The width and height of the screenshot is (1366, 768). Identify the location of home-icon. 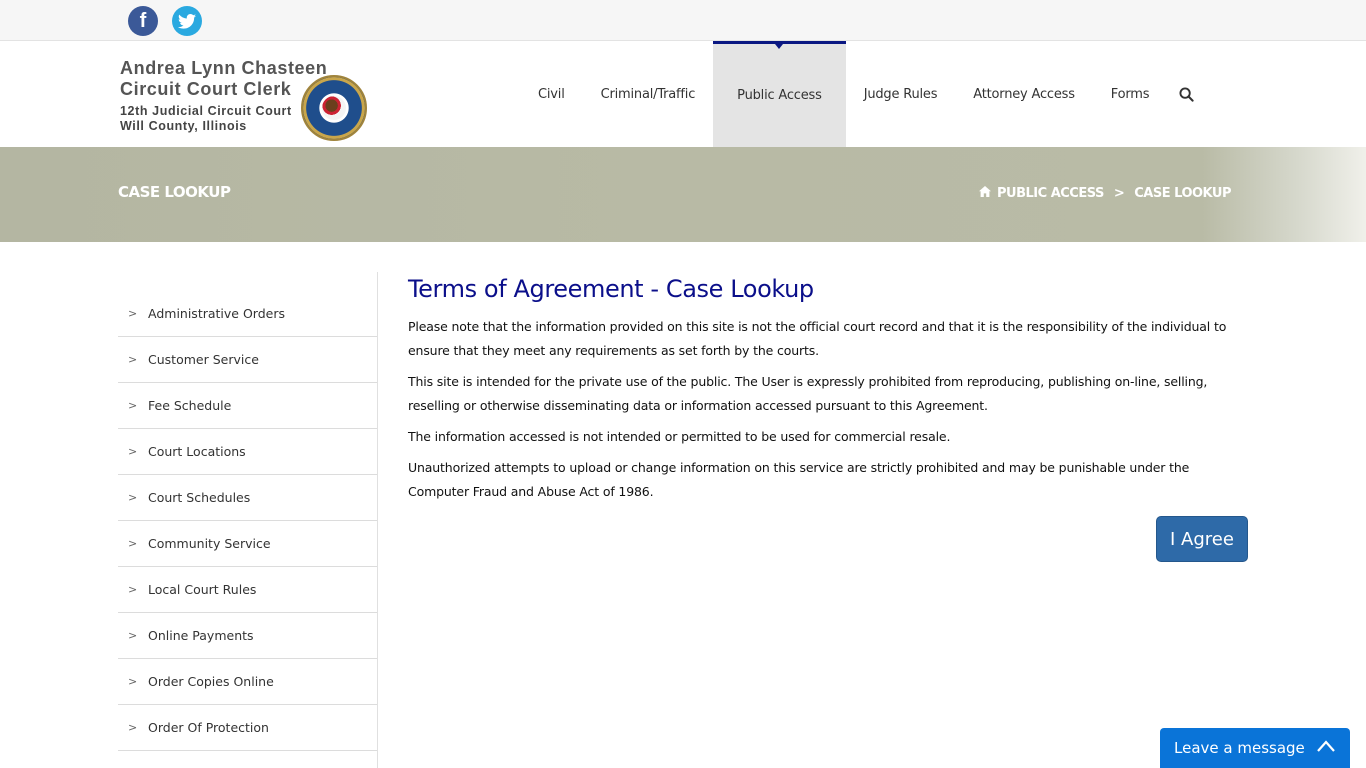
(985, 193).